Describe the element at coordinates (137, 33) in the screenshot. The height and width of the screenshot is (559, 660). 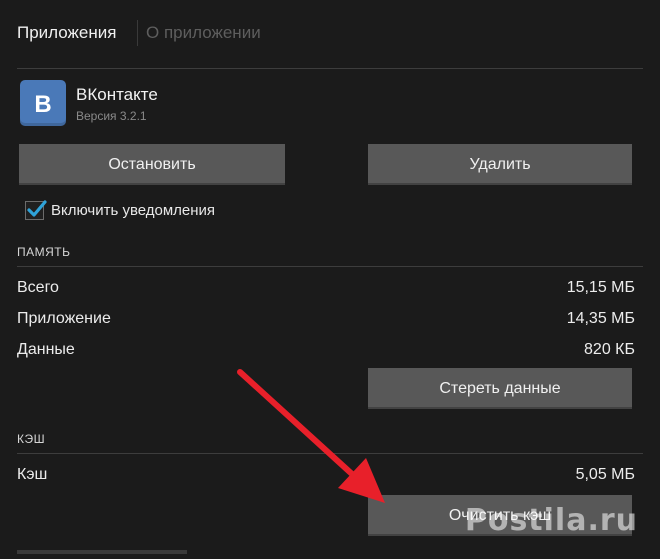
I see `tab-divider` at that location.